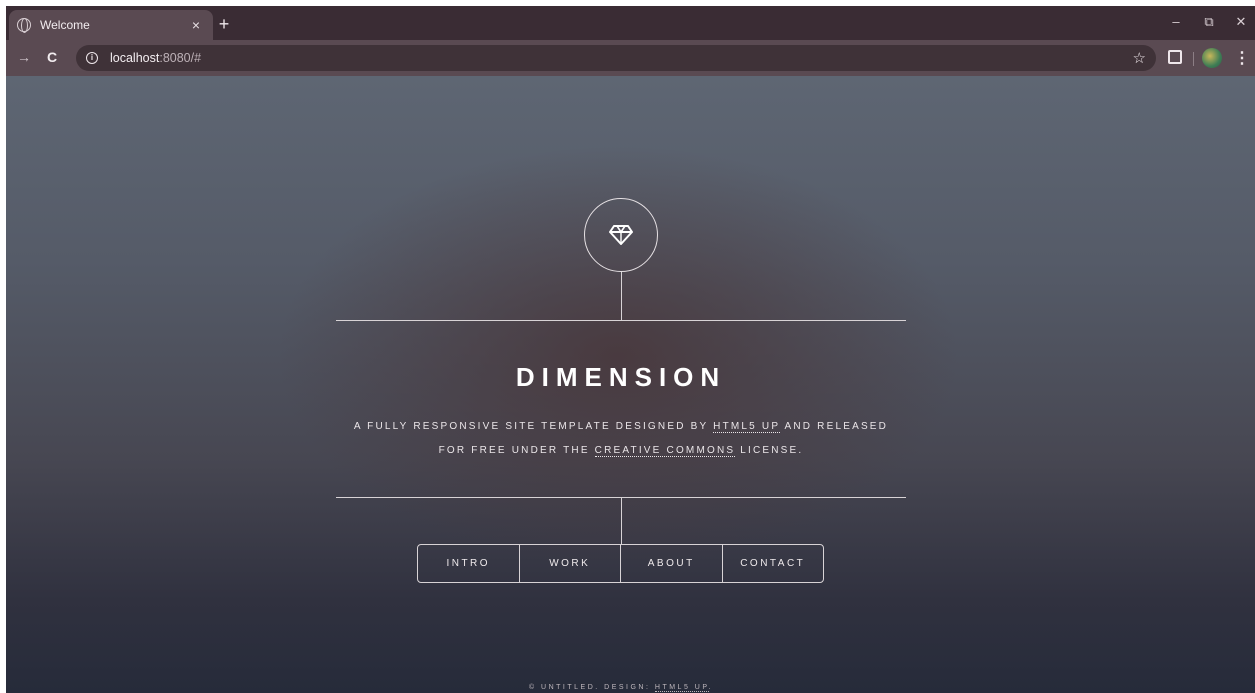 The image size is (1255, 693). I want to click on window-close-button: ✕, so click(1241, 22).